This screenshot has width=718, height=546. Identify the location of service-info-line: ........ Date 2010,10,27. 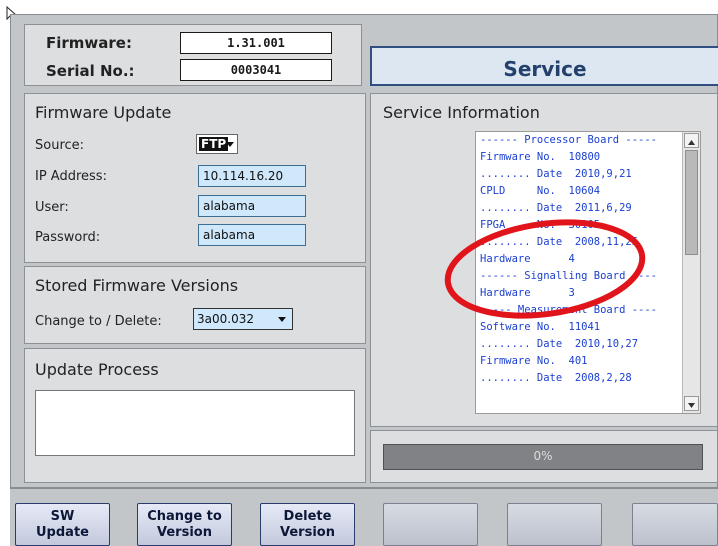
(559, 344).